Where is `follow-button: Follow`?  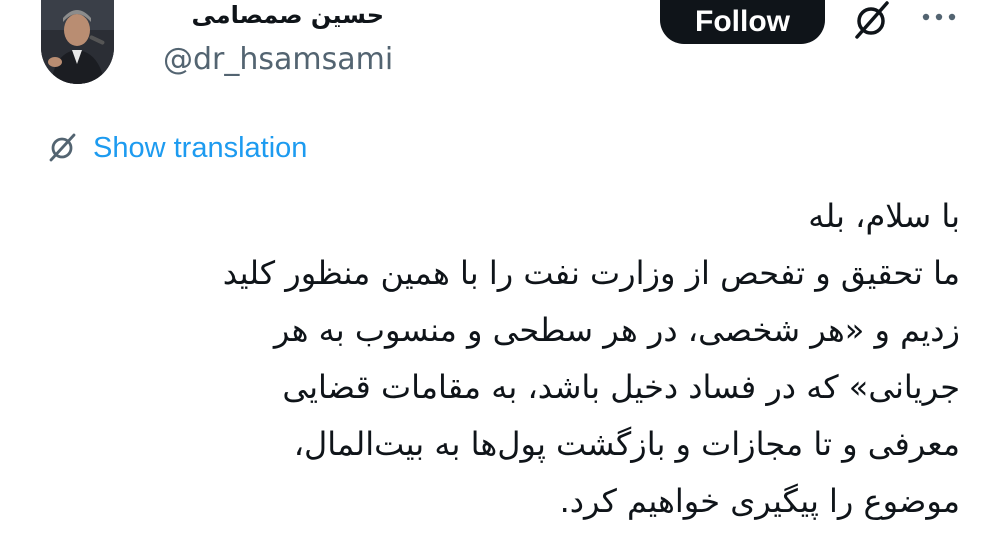
follow-button: Follow is located at coordinates (742, 22).